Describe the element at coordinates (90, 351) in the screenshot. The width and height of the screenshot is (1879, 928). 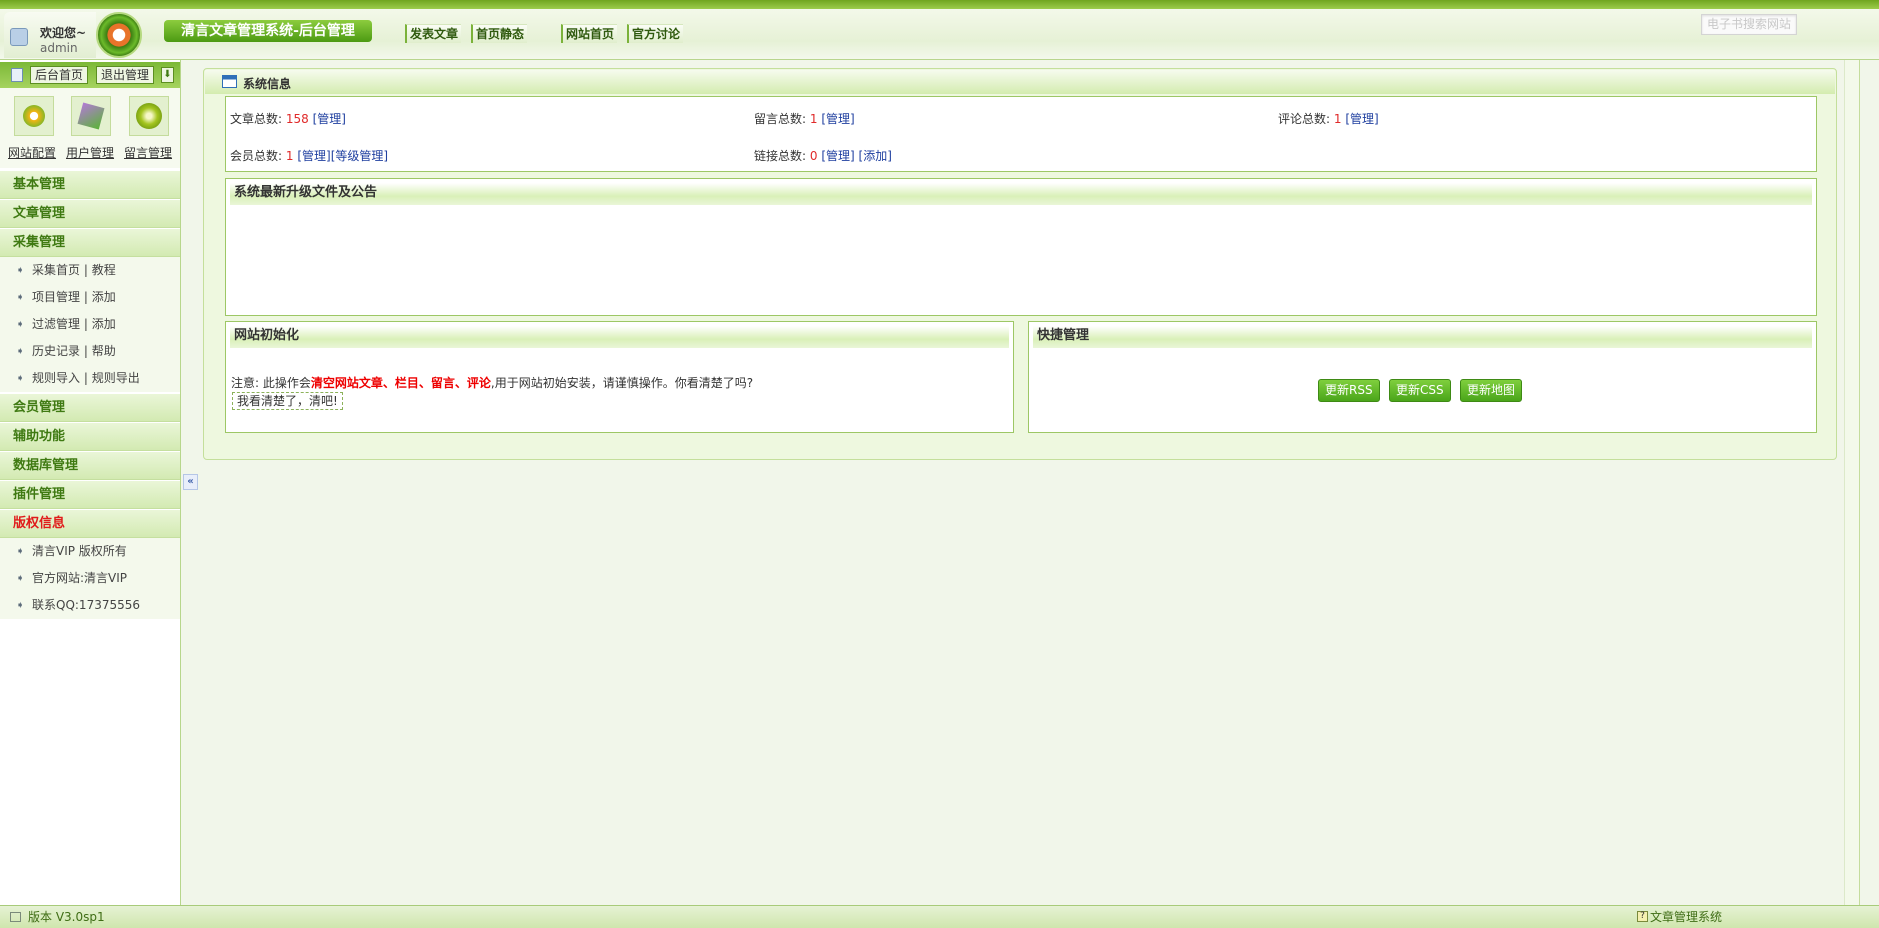
I see `collect-item: ➧ 历史记录 | 帮助` at that location.